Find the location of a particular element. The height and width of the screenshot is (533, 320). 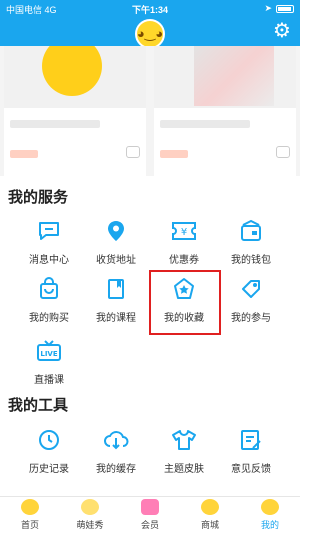

tools-item-cache: 我的缓存 is located at coordinates (116, 451).